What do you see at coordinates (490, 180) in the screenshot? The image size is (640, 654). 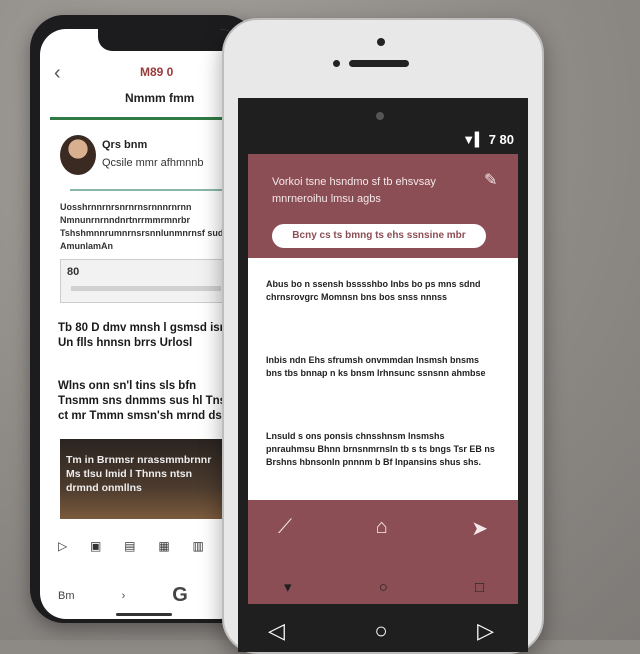 I see `edit-icon: ✎` at bounding box center [490, 180].